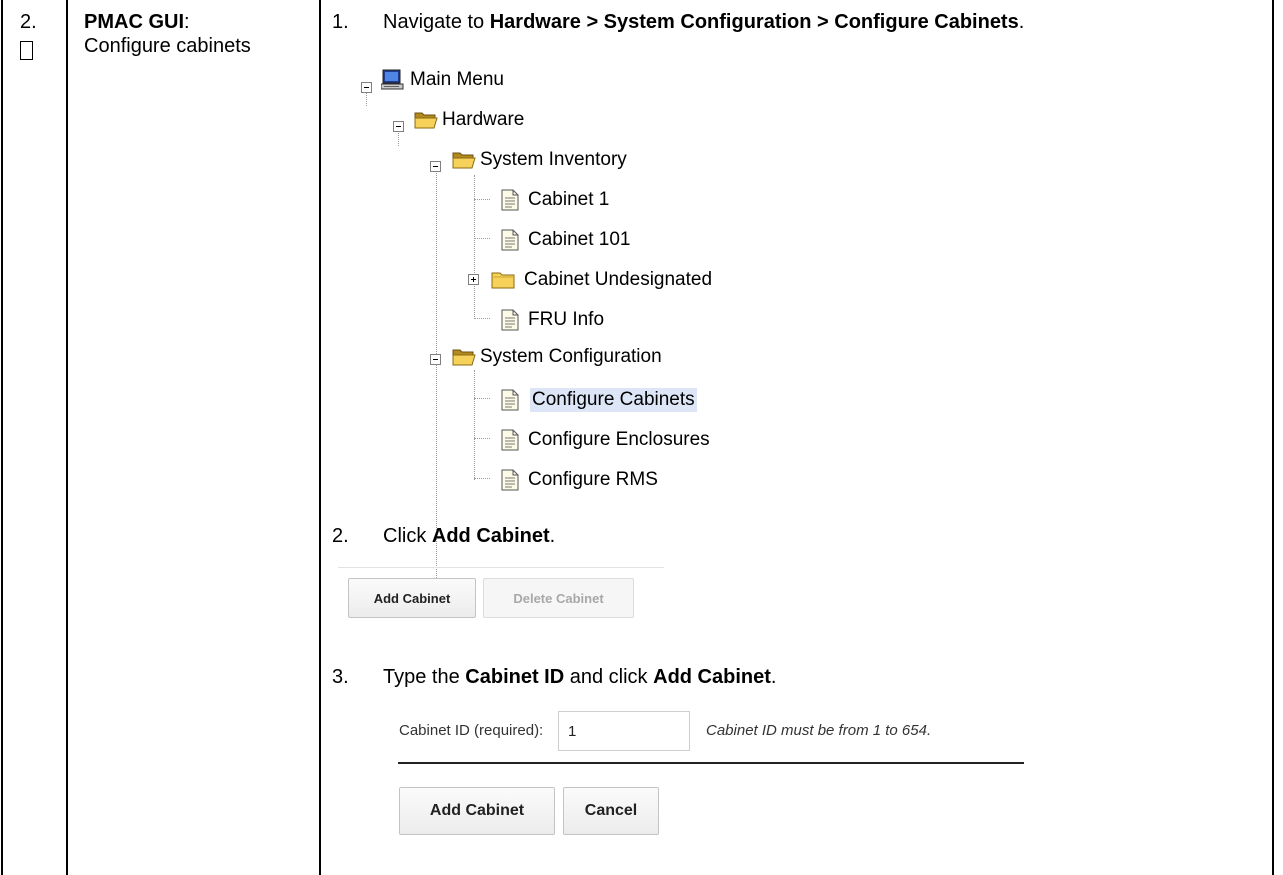 This screenshot has height=875, width=1283. I want to click on step-title: PMAC GUI:, so click(137, 22).